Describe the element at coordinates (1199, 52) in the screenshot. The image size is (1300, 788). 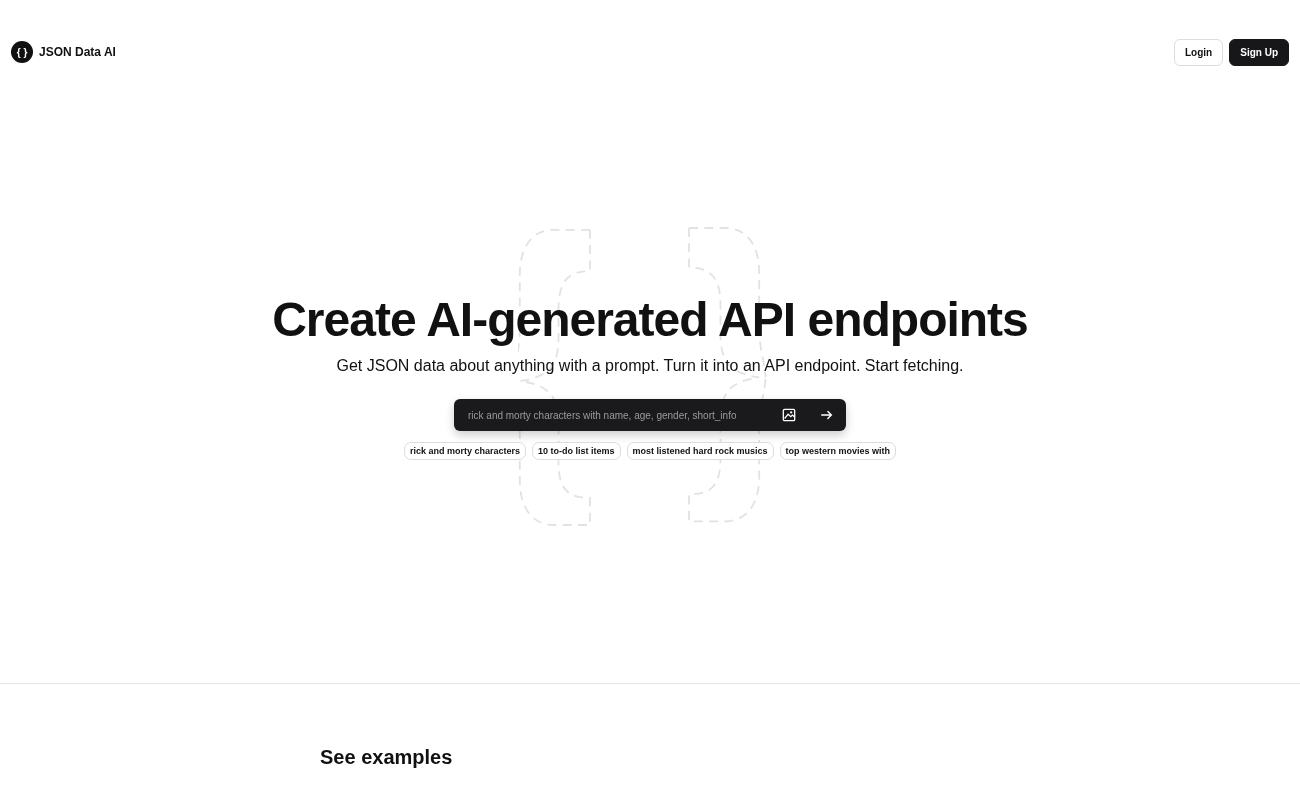
I see `login-button: Login` at that location.